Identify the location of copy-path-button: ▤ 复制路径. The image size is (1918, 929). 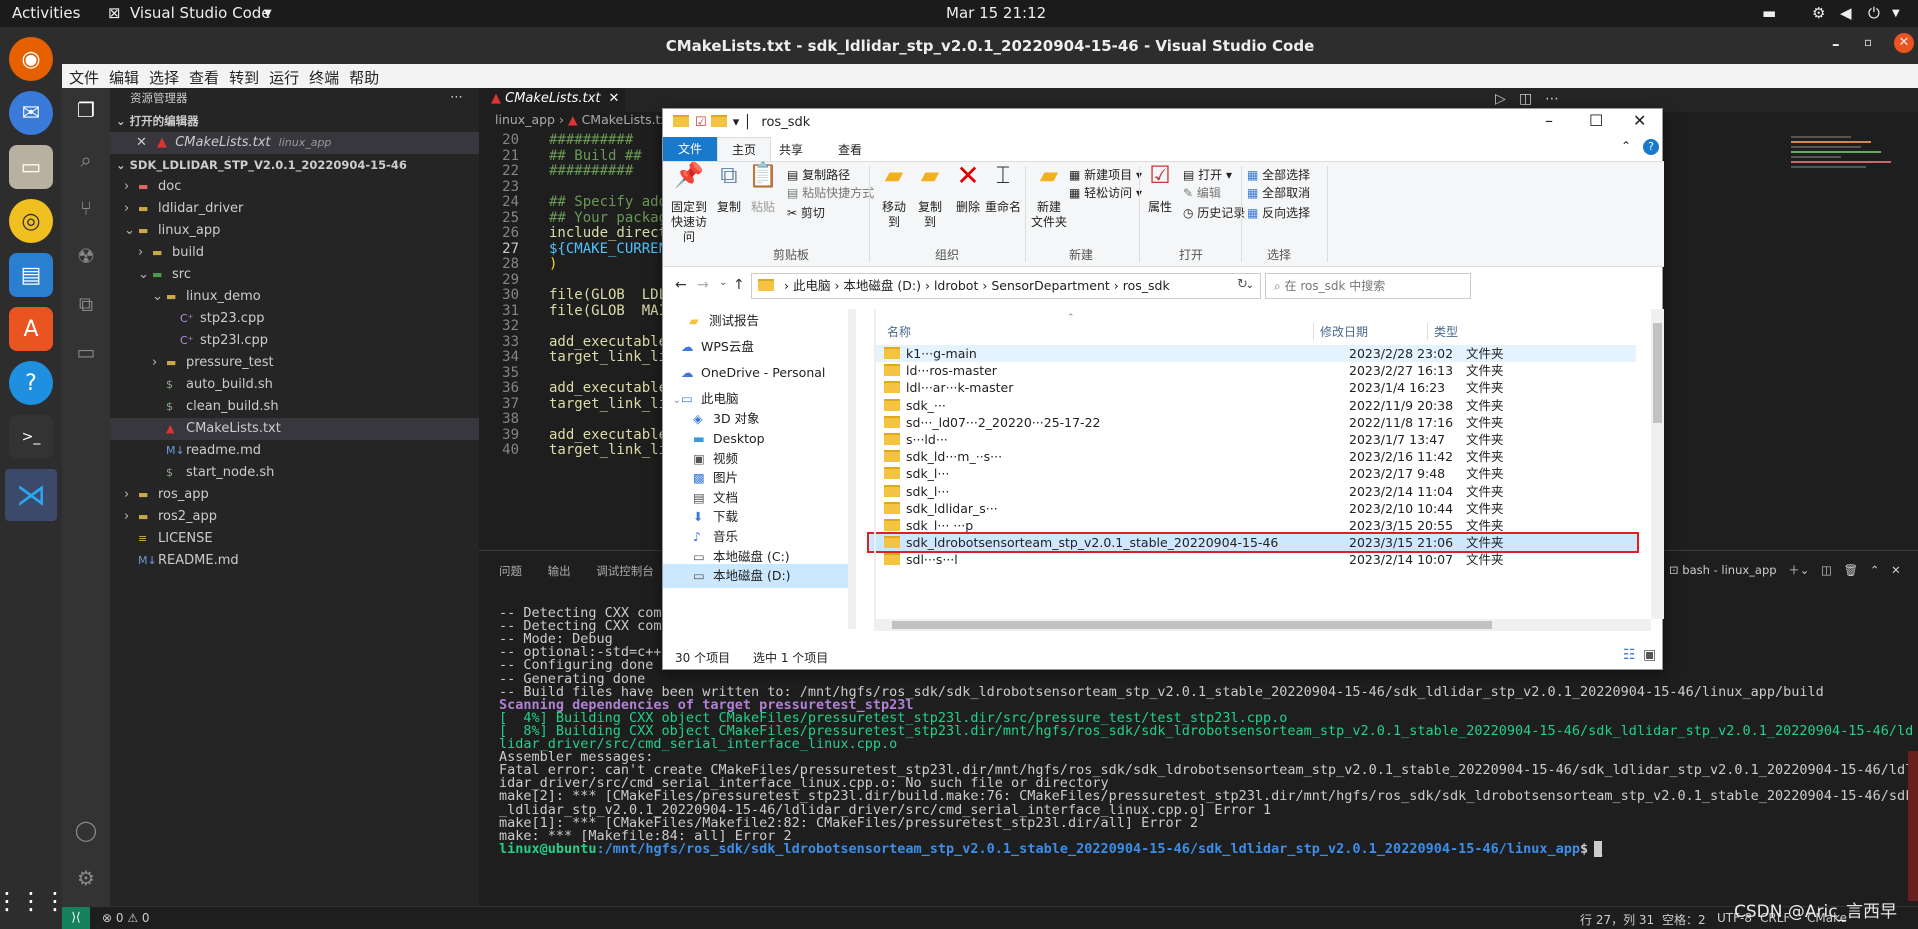
(818, 174).